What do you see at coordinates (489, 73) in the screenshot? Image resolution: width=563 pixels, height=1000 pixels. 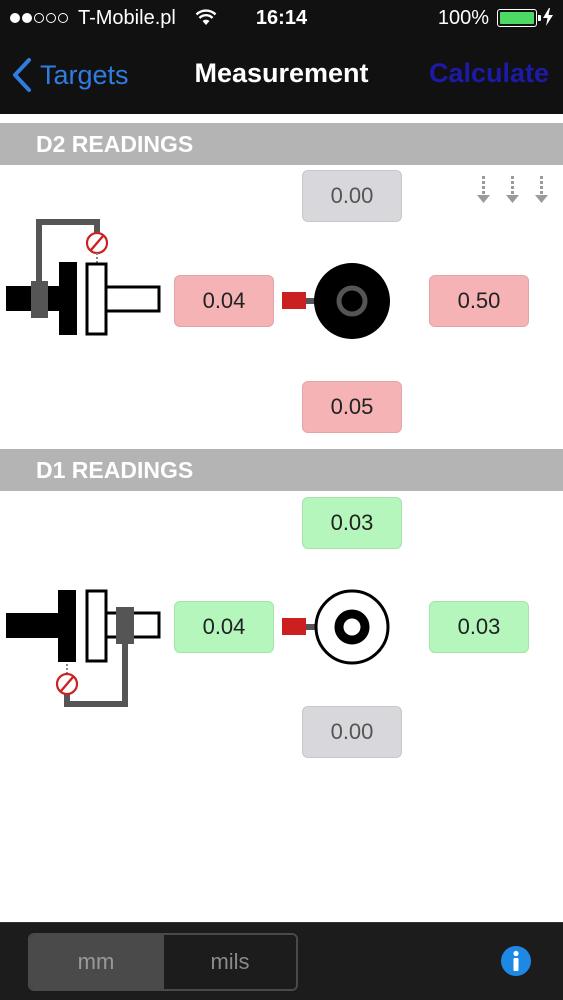 I see `calculate-button: Calculate` at bounding box center [489, 73].